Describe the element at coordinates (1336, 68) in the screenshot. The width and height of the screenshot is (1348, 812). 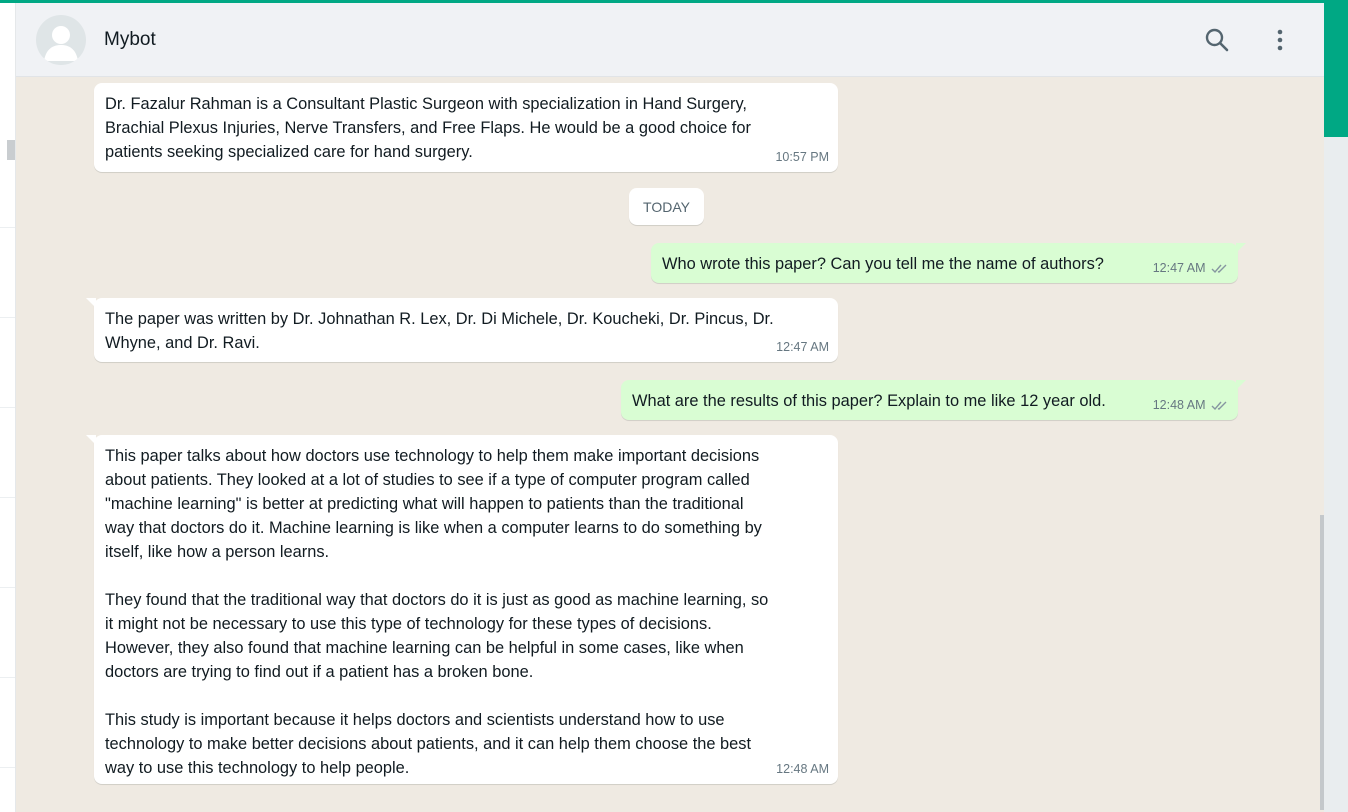
I see `right-accent-bar` at that location.